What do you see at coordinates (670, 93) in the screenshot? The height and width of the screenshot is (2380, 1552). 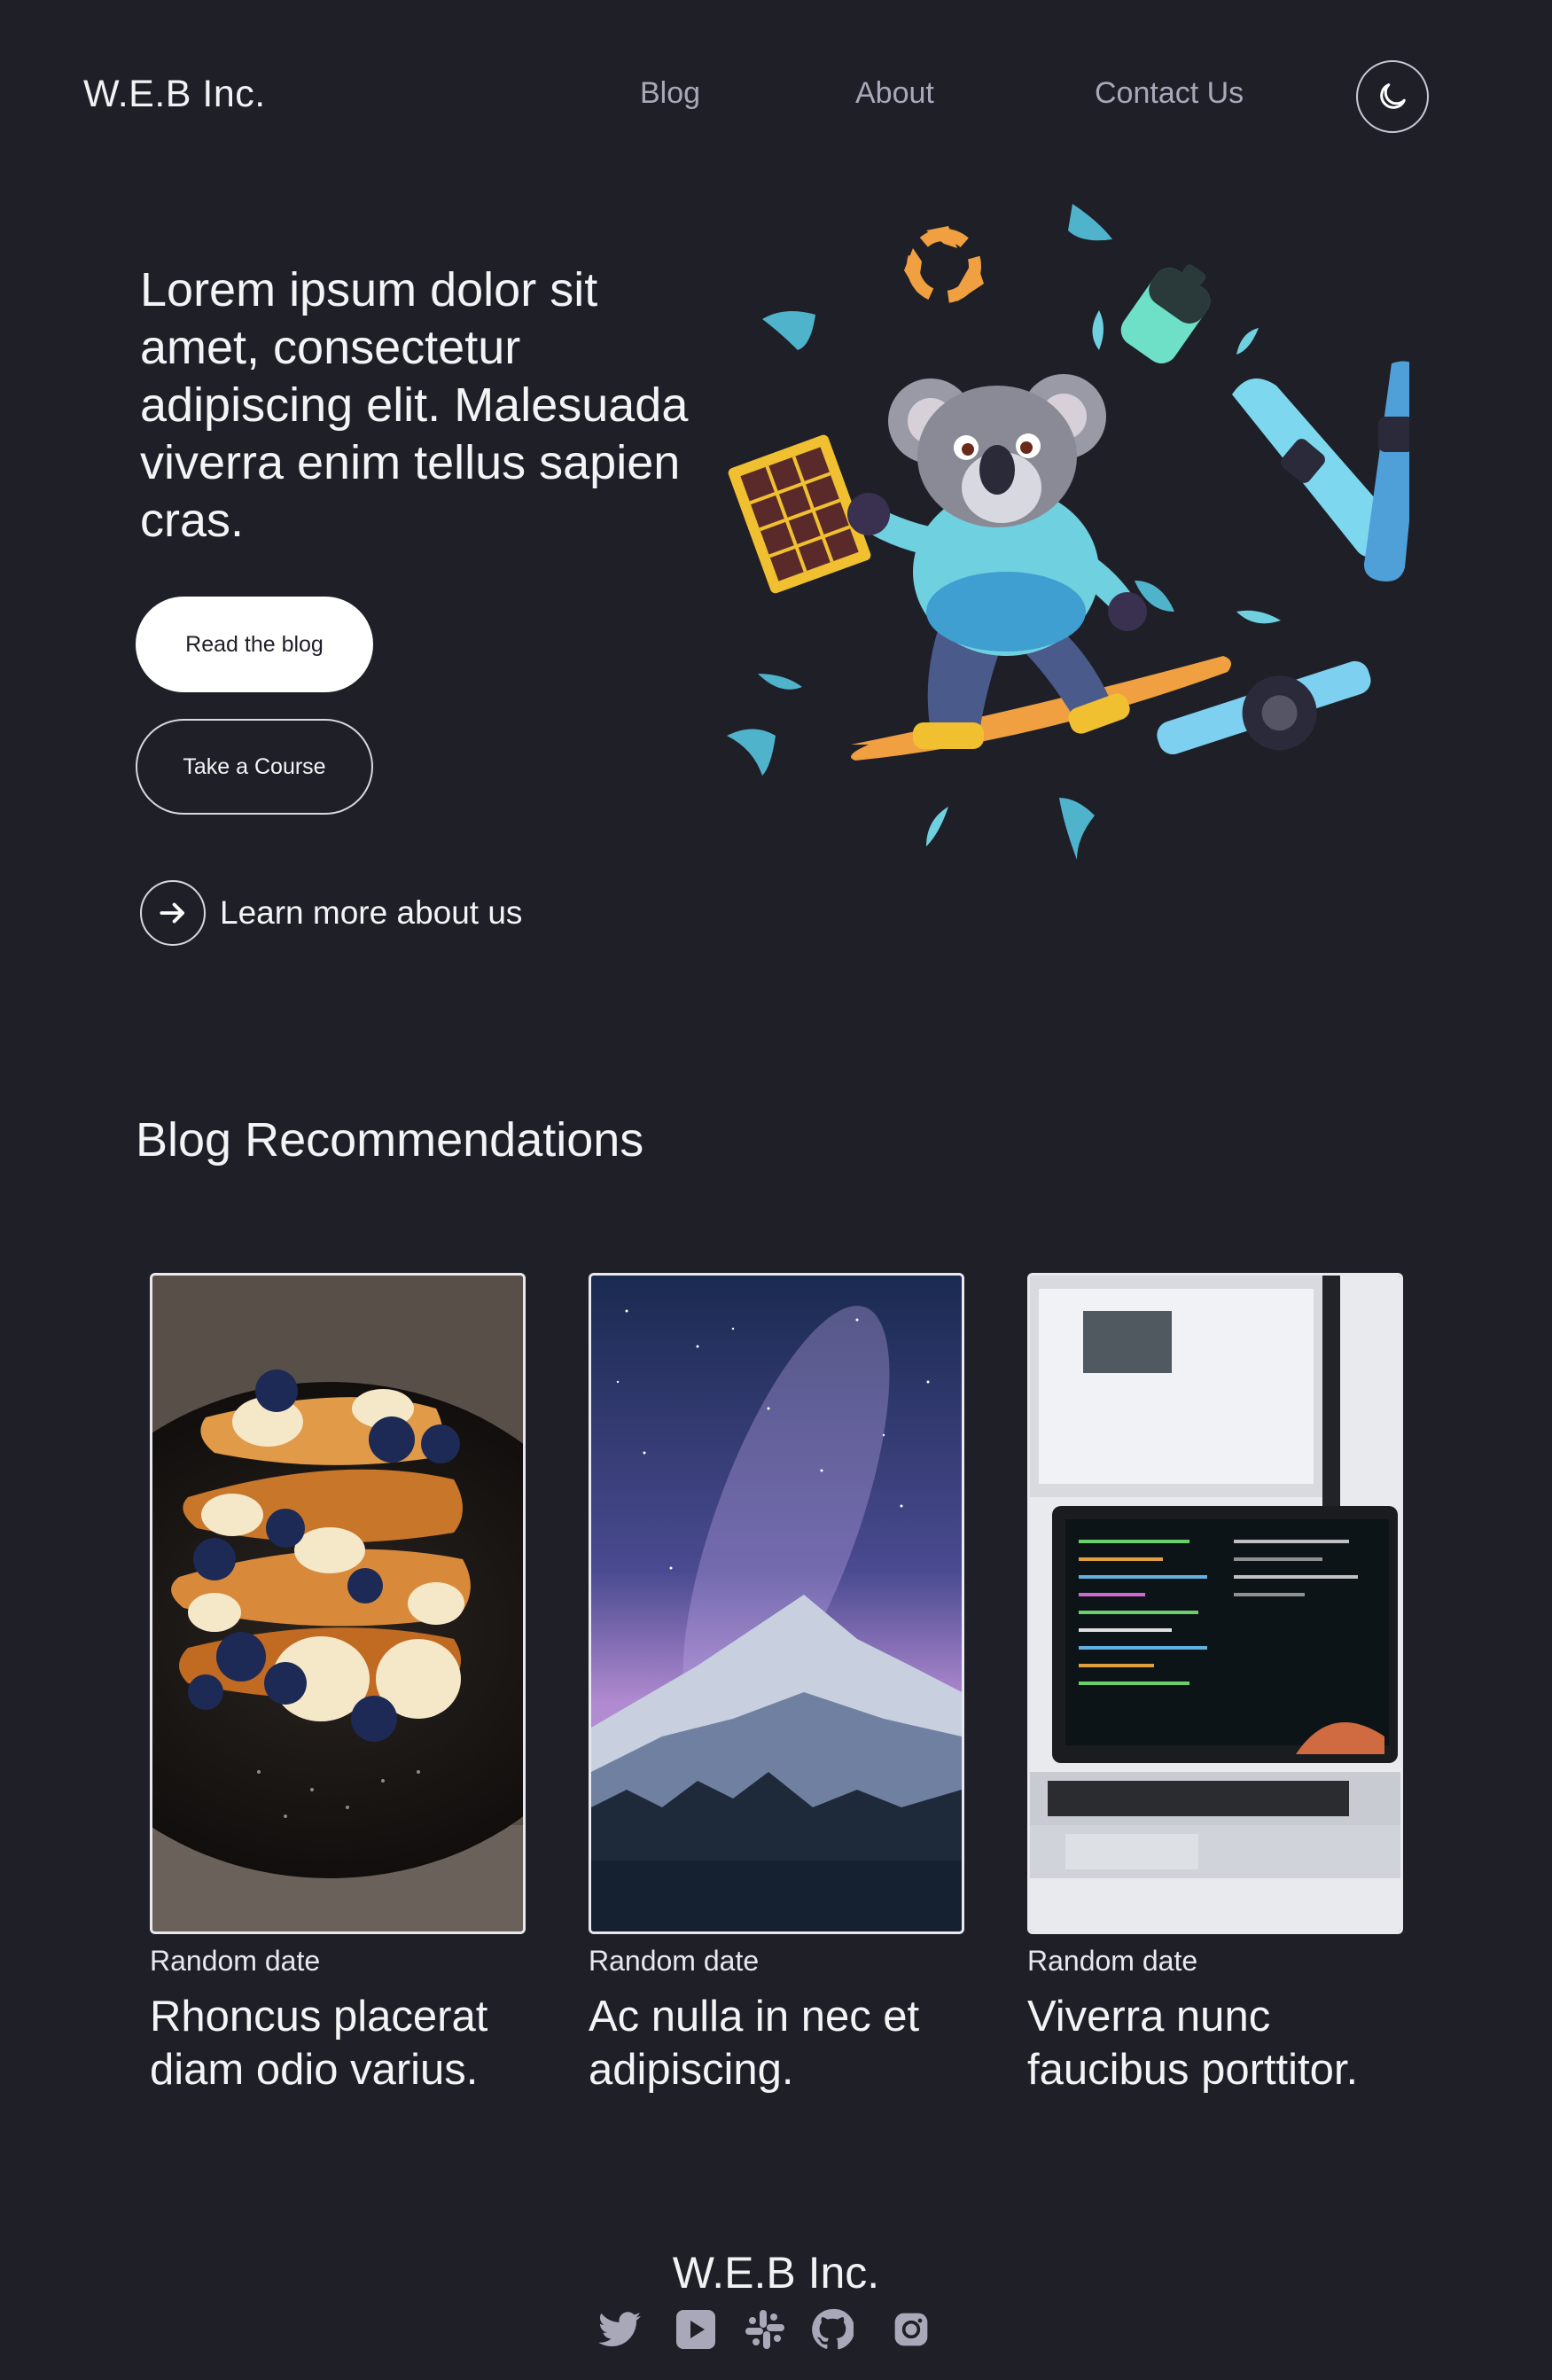 I see `nav-link-blog: Blog` at bounding box center [670, 93].